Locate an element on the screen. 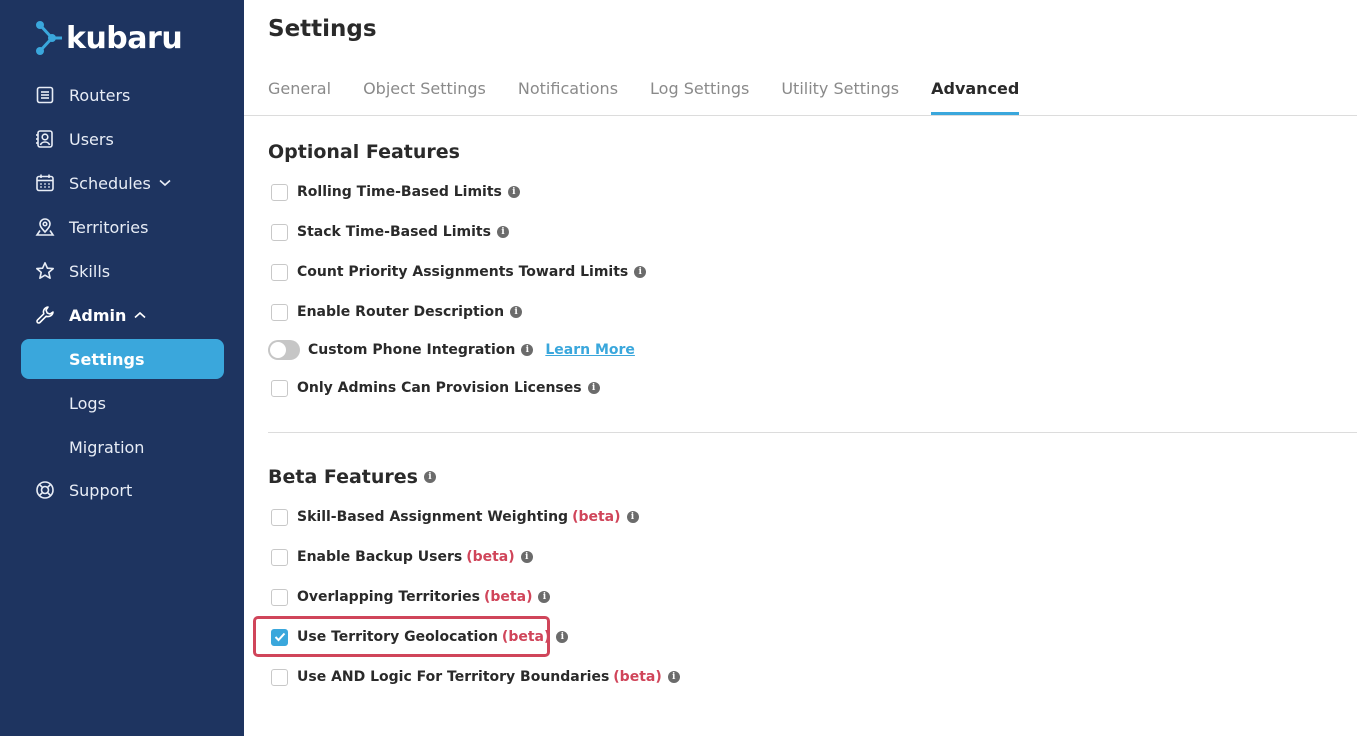 This screenshot has height=736, width=1357. sidebar-item-label: Skills is located at coordinates (90, 271).